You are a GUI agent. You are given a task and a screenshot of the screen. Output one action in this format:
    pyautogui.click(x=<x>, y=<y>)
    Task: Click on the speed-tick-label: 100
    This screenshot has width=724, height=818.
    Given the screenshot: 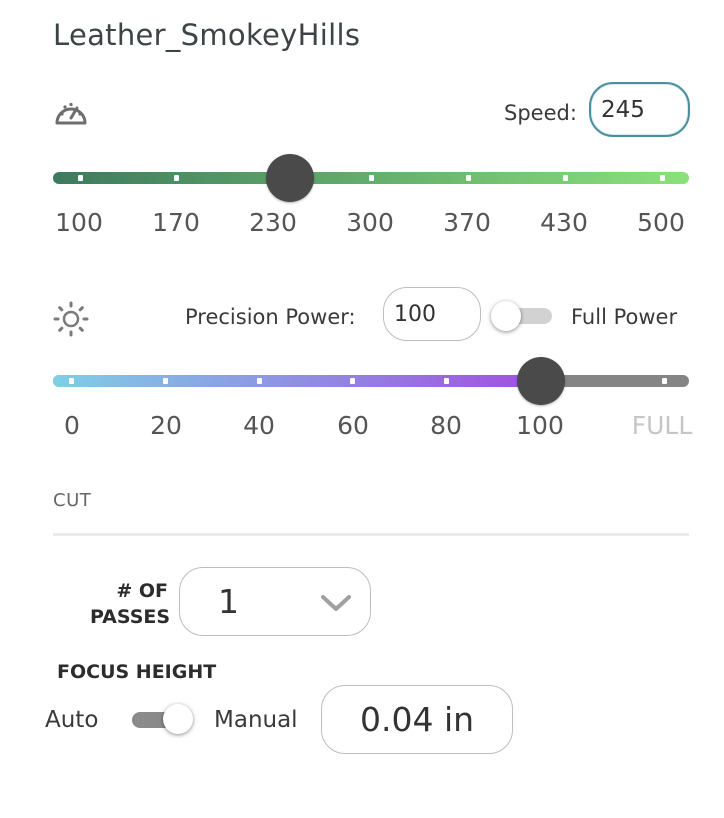 What is the action you would take?
    pyautogui.click(x=79, y=222)
    